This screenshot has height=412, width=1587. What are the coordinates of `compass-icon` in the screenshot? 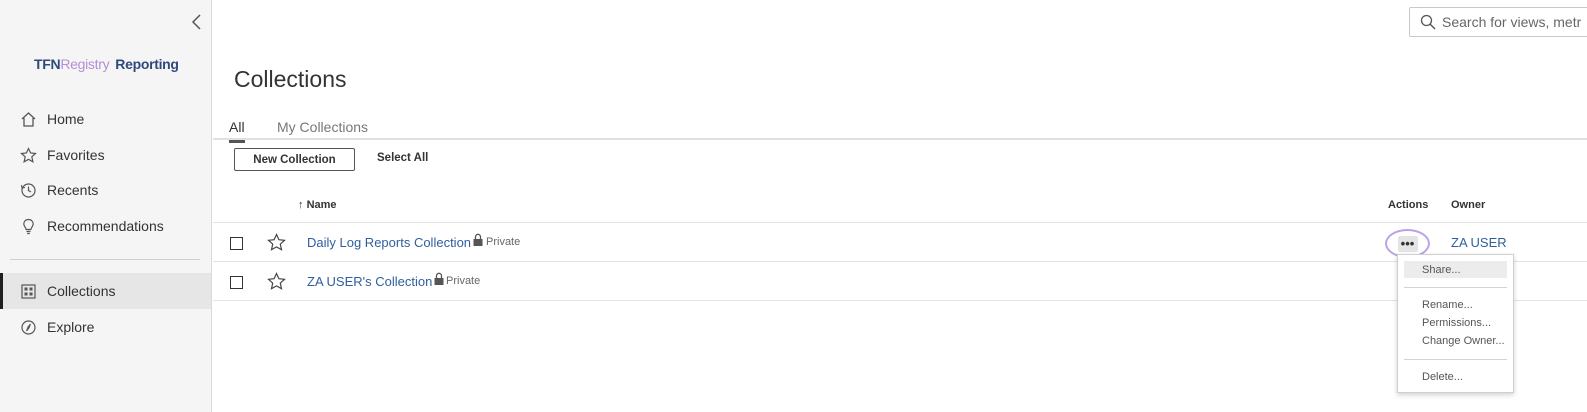 It's located at (28, 327).